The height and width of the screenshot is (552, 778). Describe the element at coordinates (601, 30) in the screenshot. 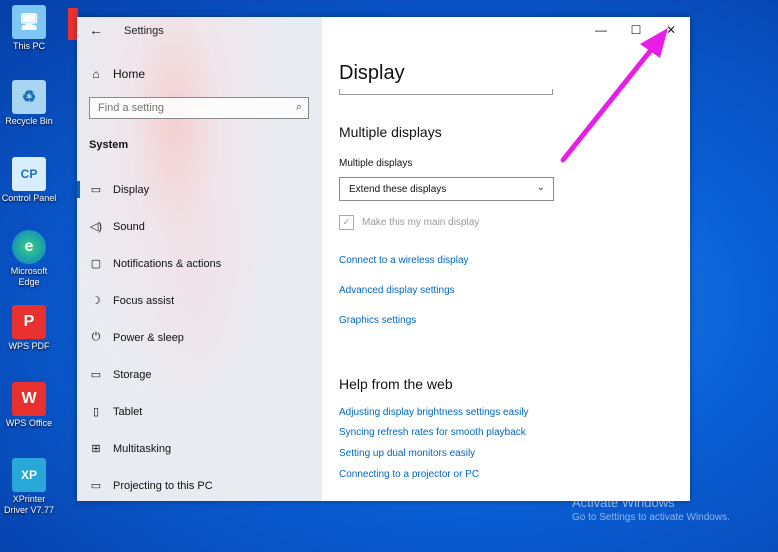

I see `minimize-button: —` at that location.